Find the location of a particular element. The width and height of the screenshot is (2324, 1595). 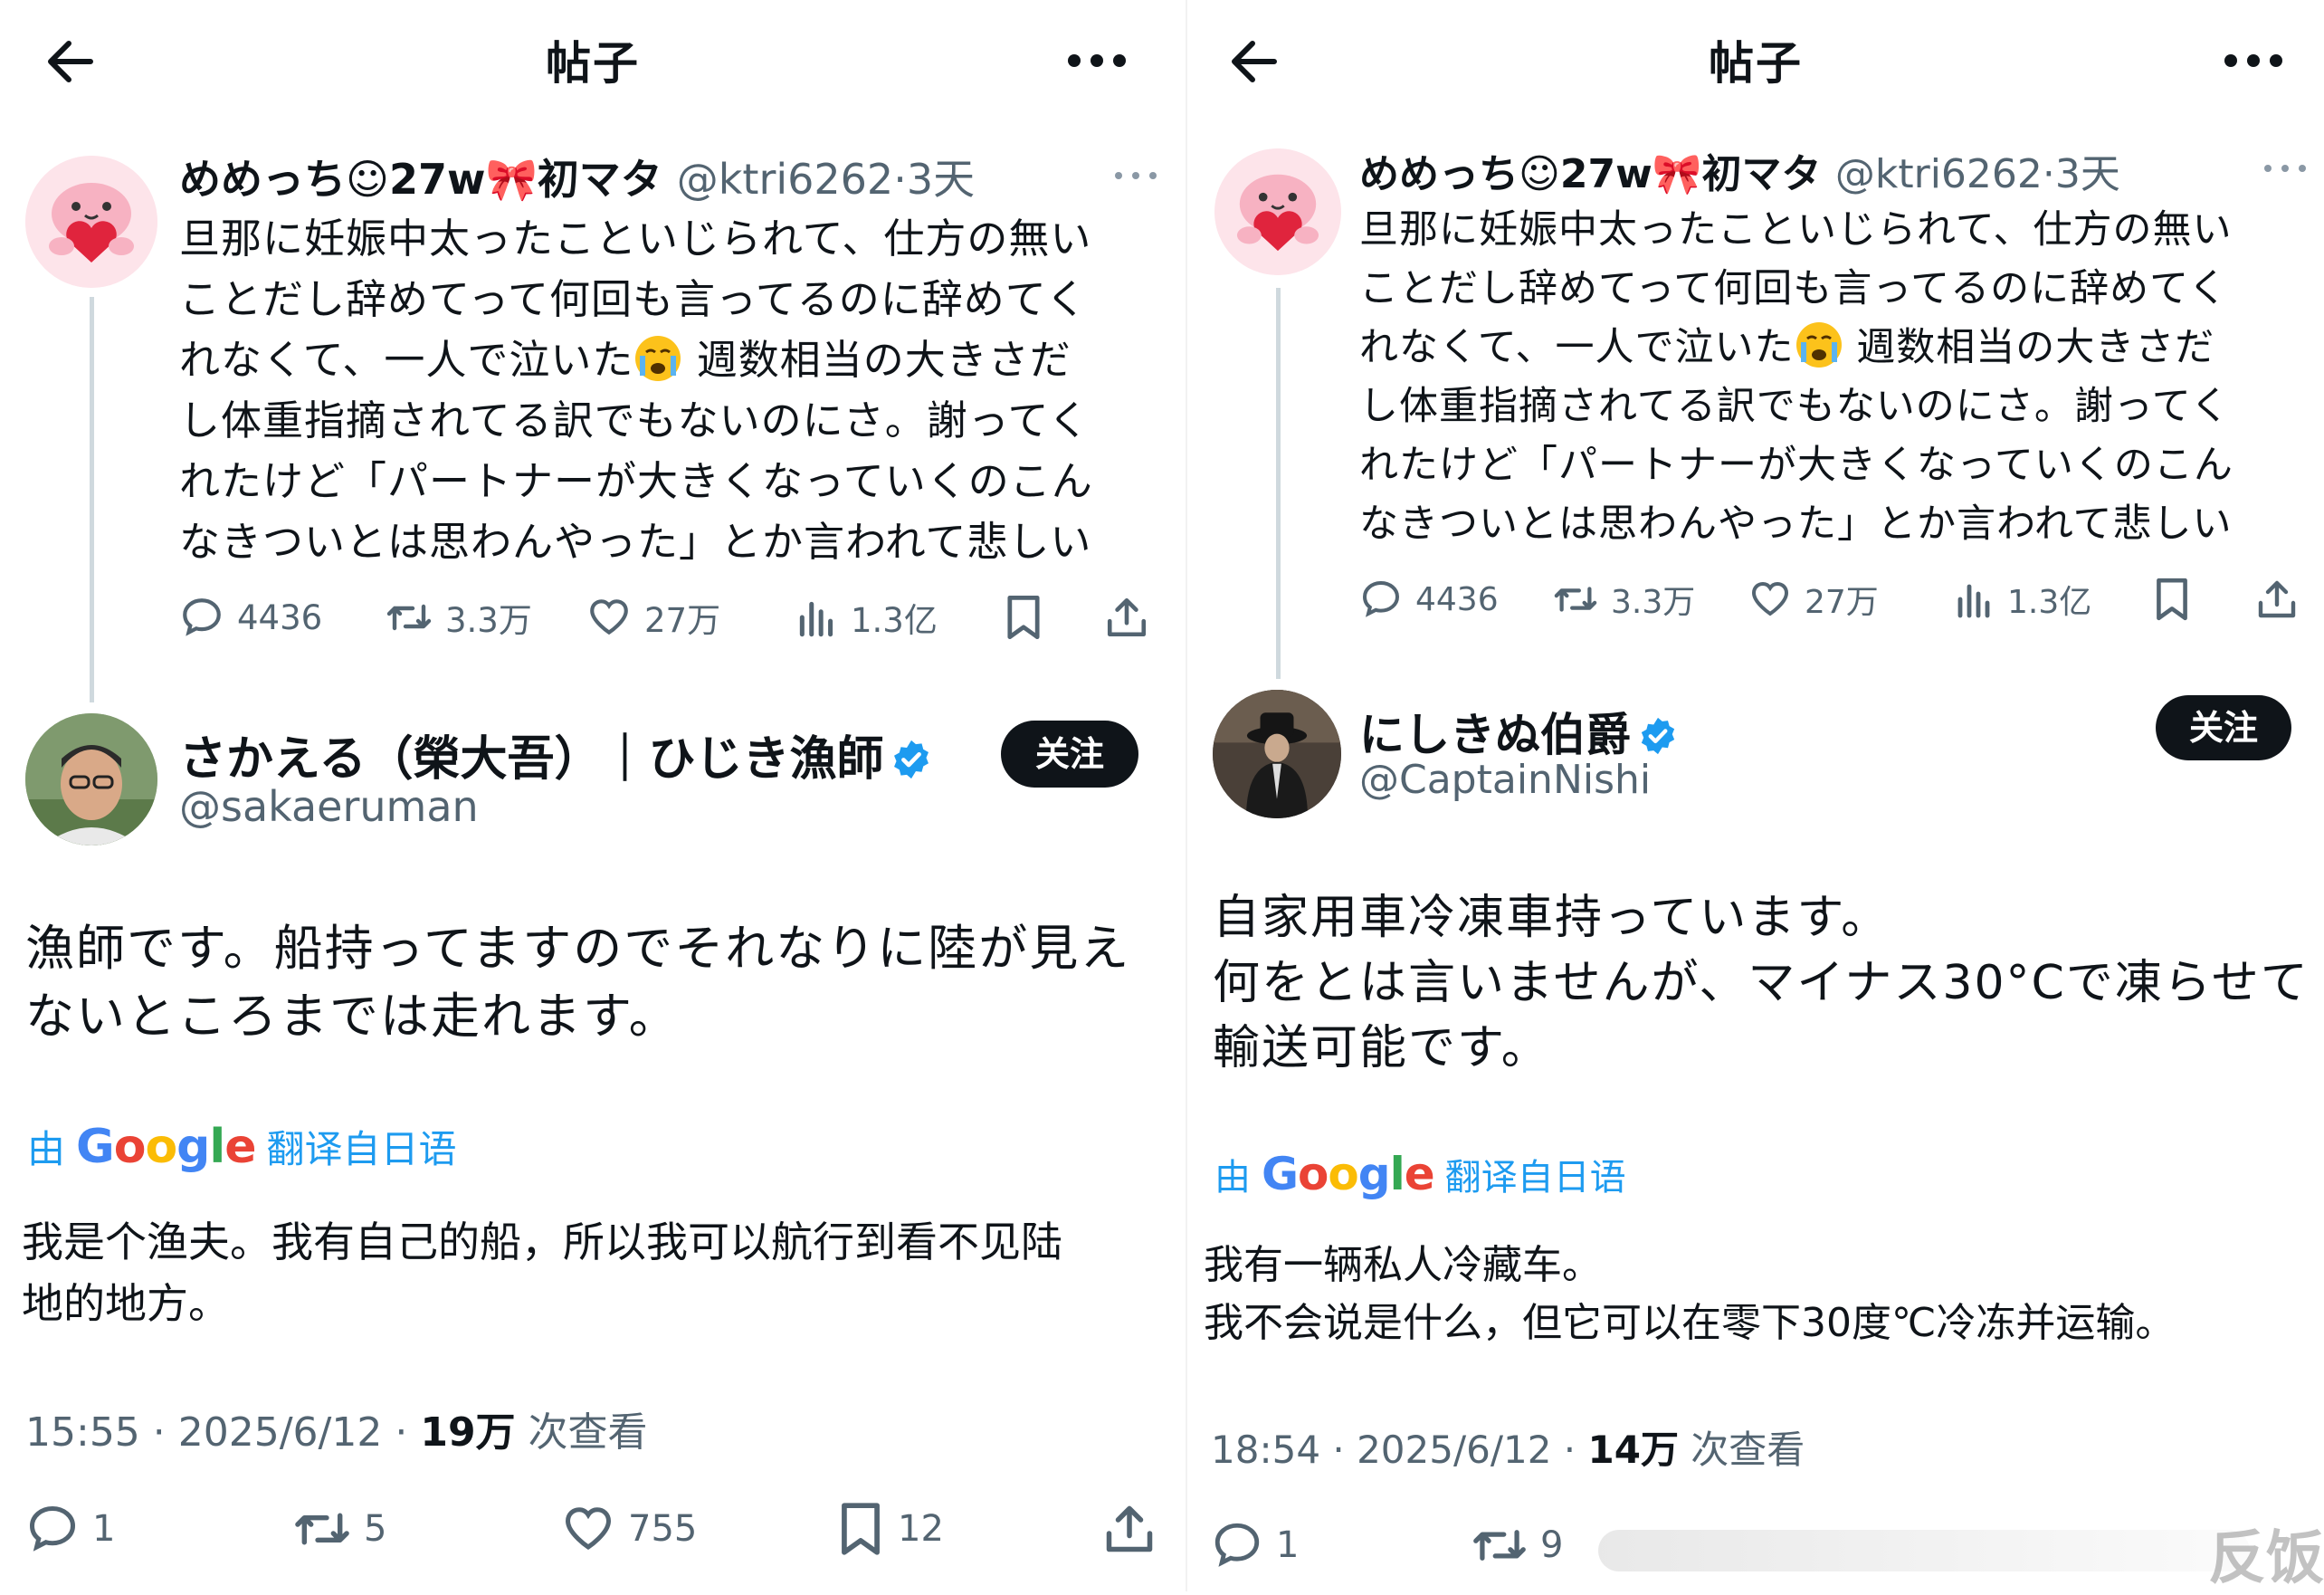

view-count: 14万 is located at coordinates (1633, 1450).